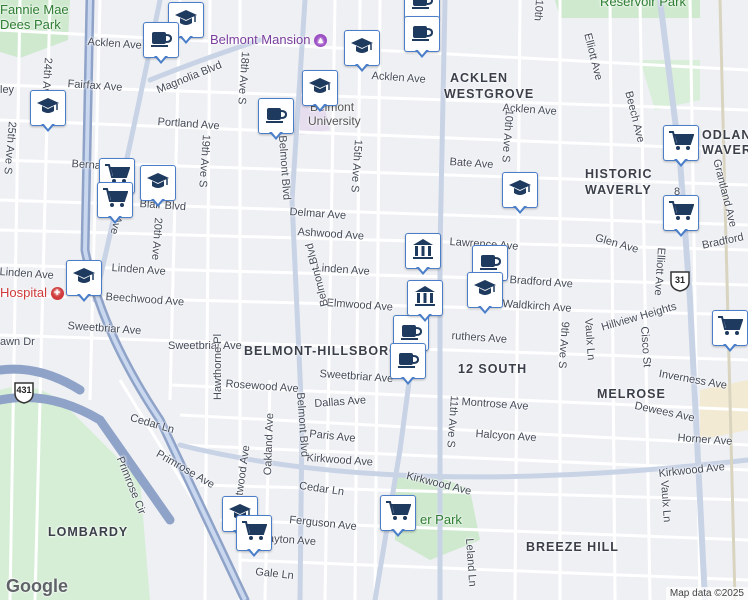 This screenshot has width=748, height=600. I want to click on belmont-mansion-text: Belmont Mansion, so click(260, 39).